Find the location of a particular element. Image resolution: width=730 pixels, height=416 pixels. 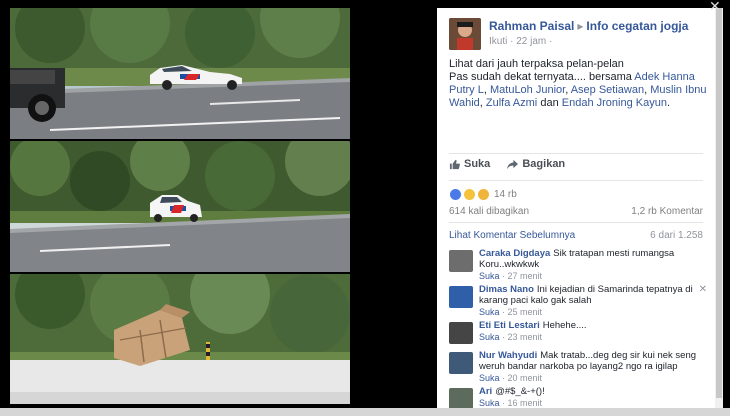

comment-time: 20 menit is located at coordinates (525, 378).